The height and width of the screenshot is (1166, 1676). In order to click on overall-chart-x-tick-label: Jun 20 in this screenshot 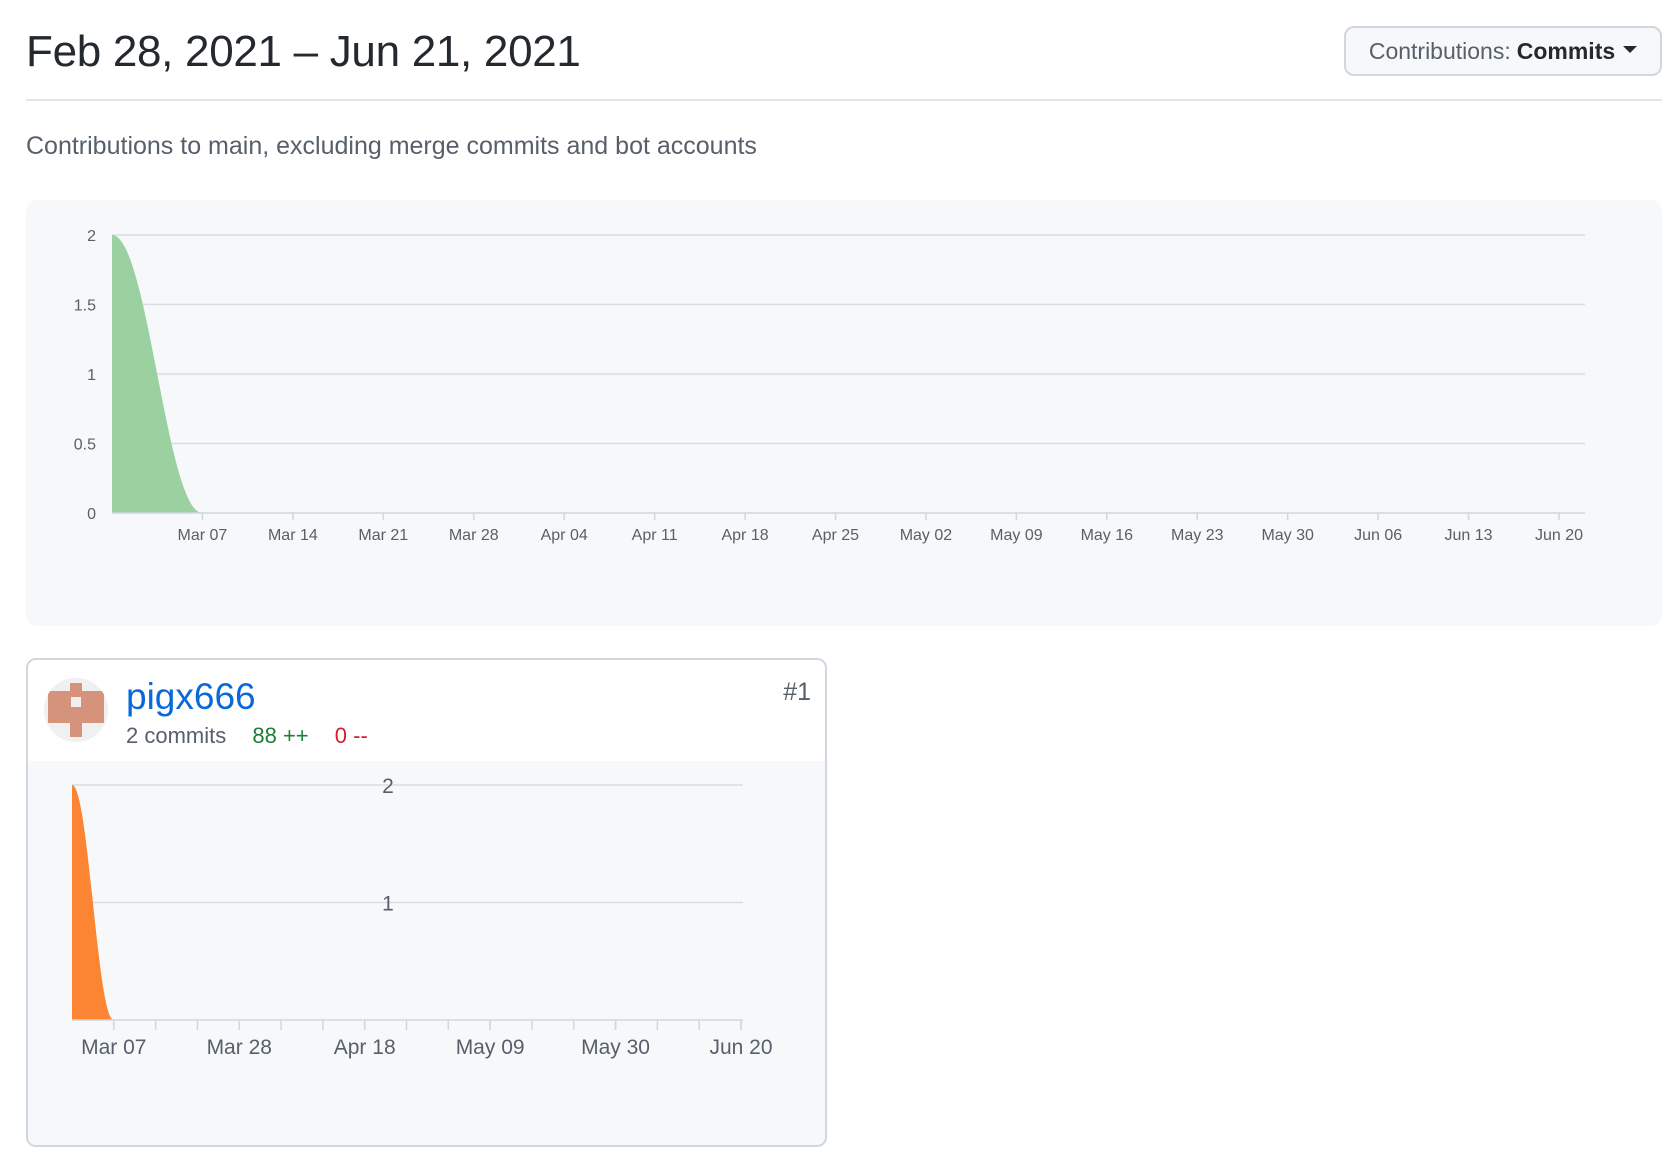, I will do `click(1559, 535)`.